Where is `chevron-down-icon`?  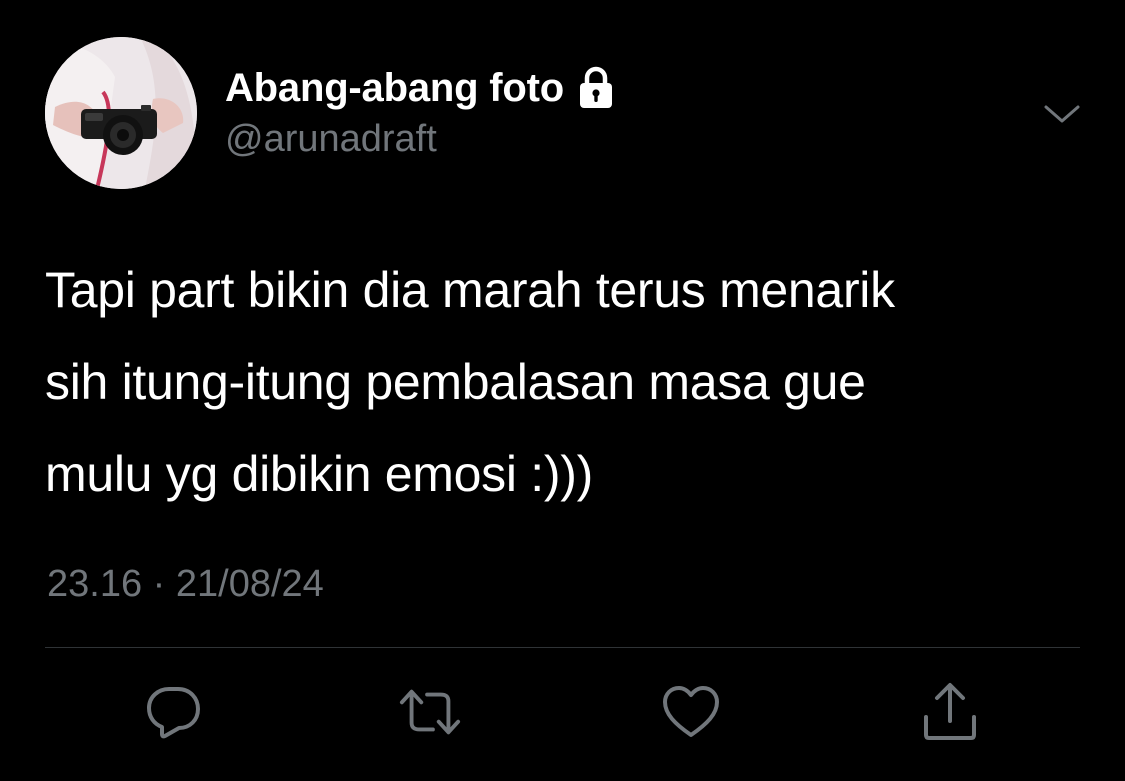
chevron-down-icon is located at coordinates (1062, 114).